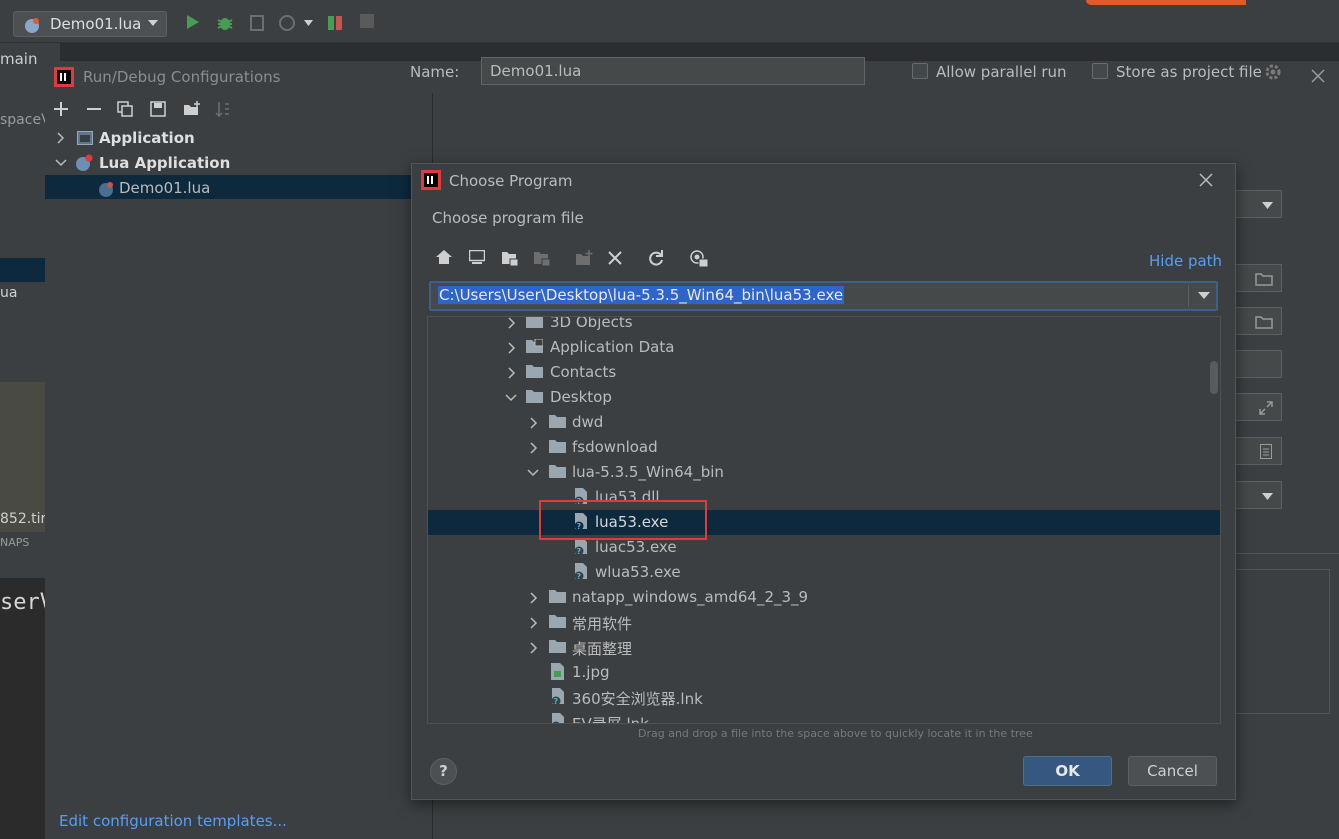 This screenshot has height=839, width=1339. Describe the element at coordinates (1067, 771) in the screenshot. I see `ok-button: OK` at that location.